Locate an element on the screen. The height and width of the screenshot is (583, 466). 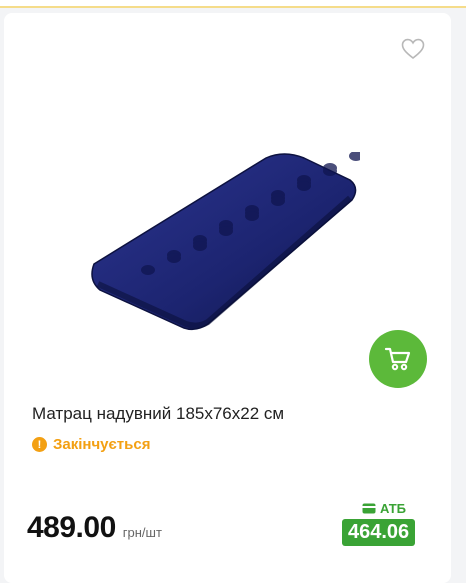
product-title: Матрац надувний 185х76х22 см is located at coordinates (158, 414).